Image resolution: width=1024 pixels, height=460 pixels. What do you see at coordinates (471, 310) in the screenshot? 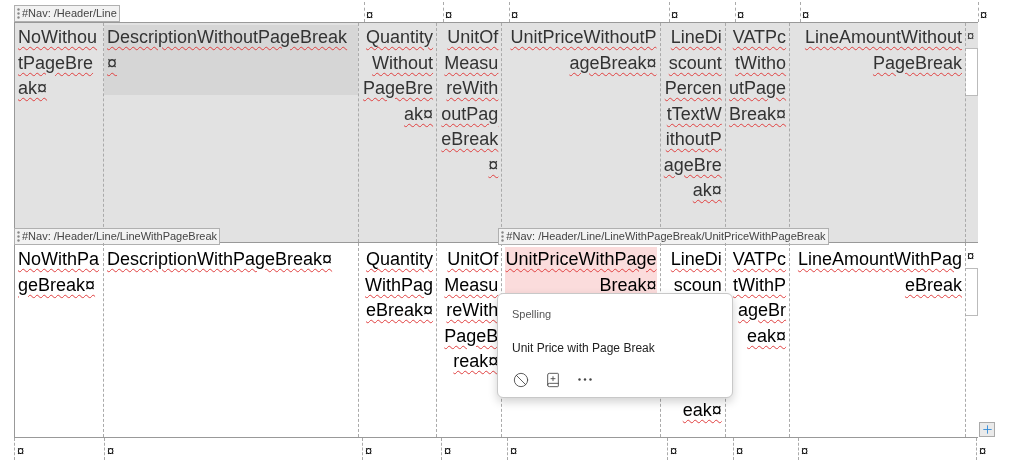
I see `table-cell-text: UnitOfMeasureWithPageBreak¤` at bounding box center [471, 310].